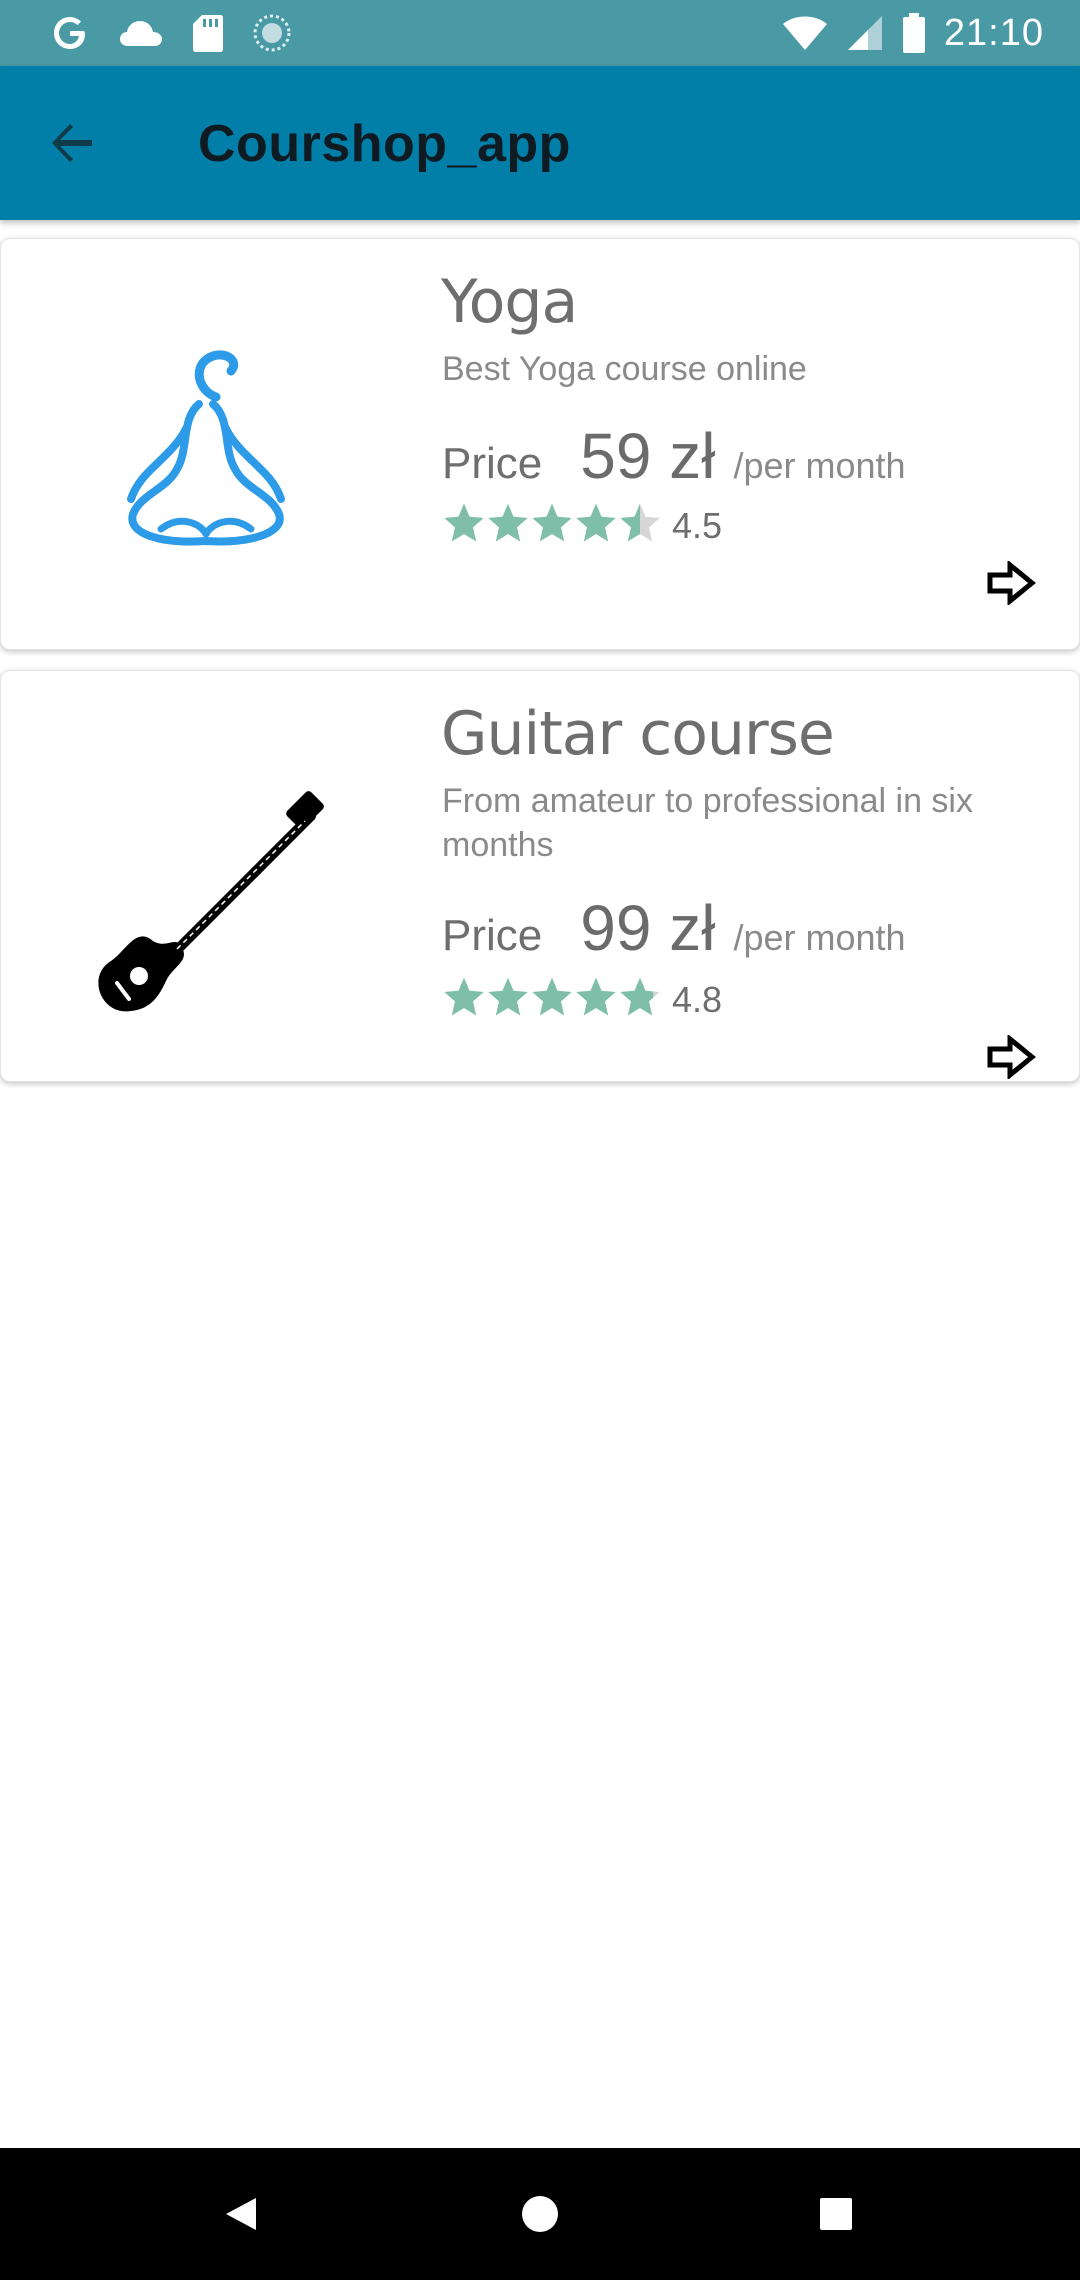 The width and height of the screenshot is (1080, 2280). I want to click on nav-home-button, so click(540, 2214).